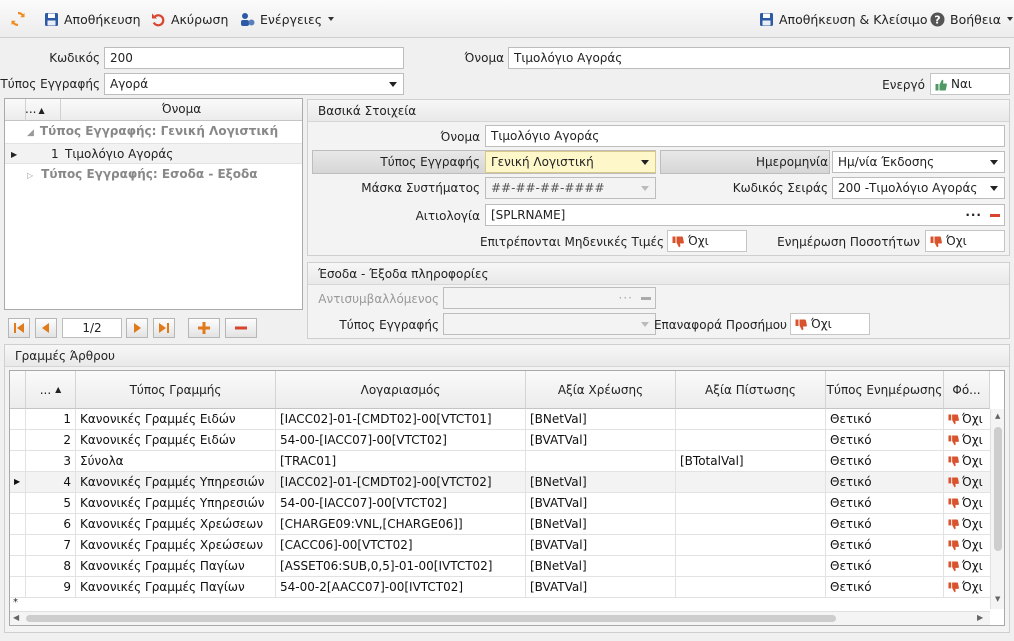 The image size is (1014, 641). I want to click on sign-reset-field: Όχι, so click(830, 324).